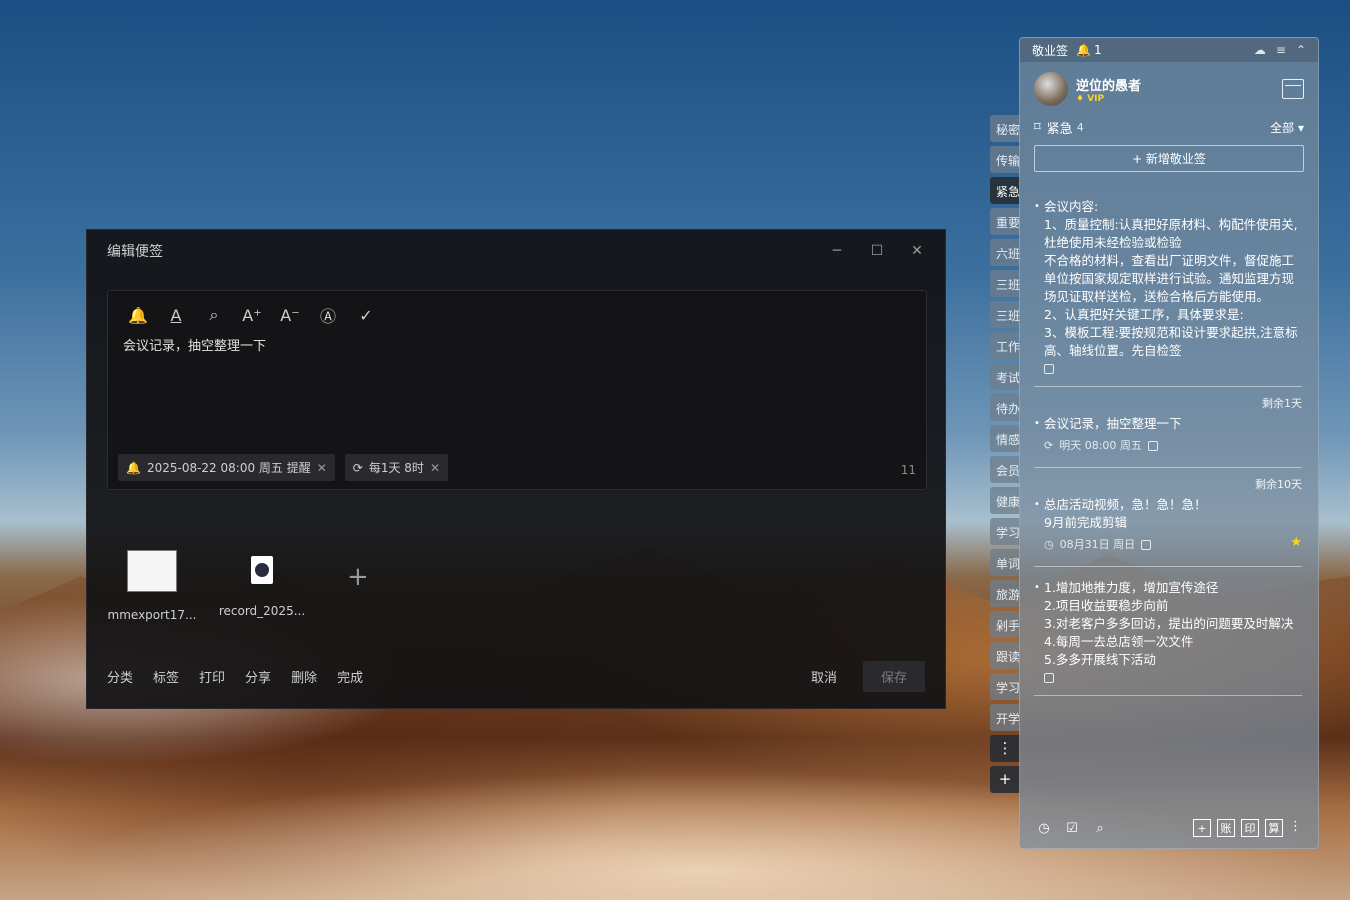 Image resolution: width=1350 pixels, height=900 pixels. I want to click on tab-emotion: 情感, so click(1005, 438).